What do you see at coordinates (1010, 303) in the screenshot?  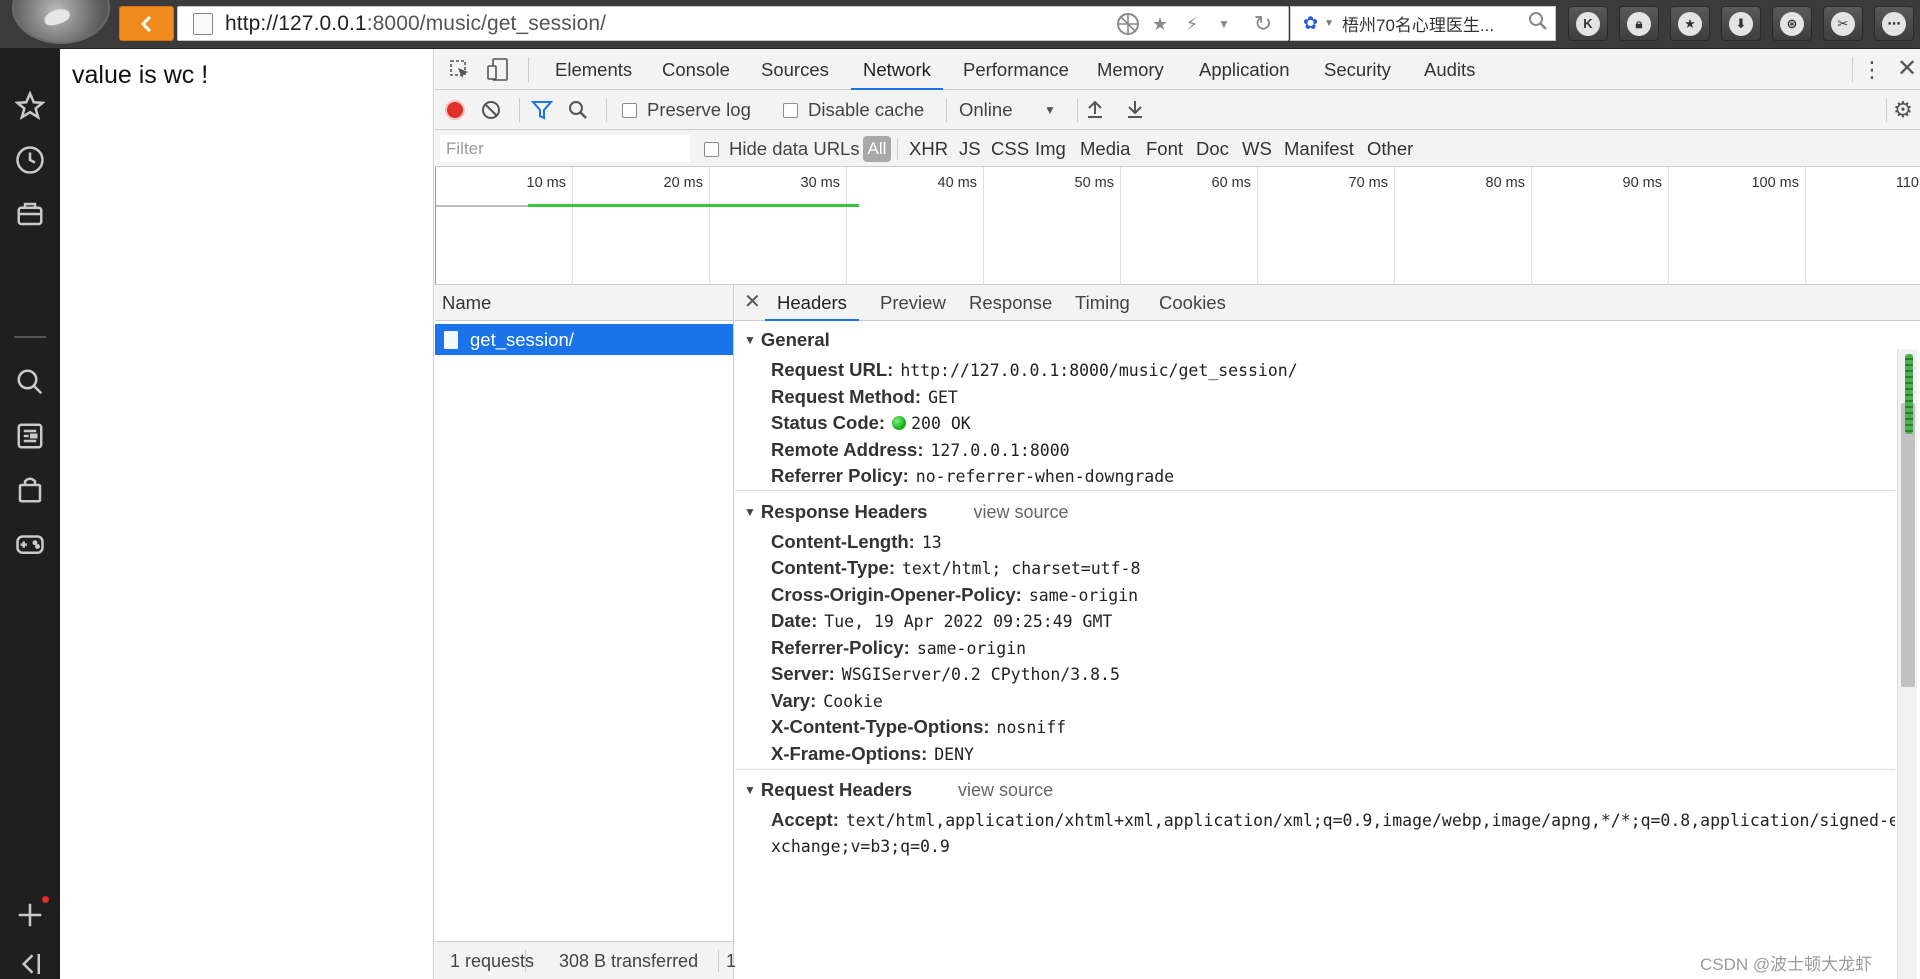 I see `tab-response: Response` at bounding box center [1010, 303].